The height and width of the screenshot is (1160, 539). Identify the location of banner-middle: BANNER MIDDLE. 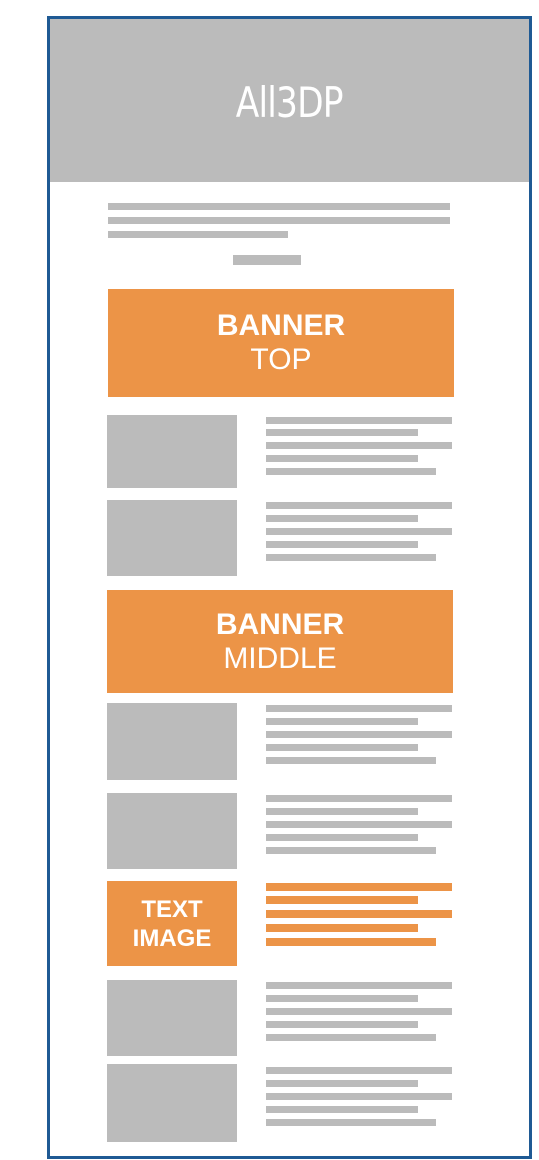
(280, 641).